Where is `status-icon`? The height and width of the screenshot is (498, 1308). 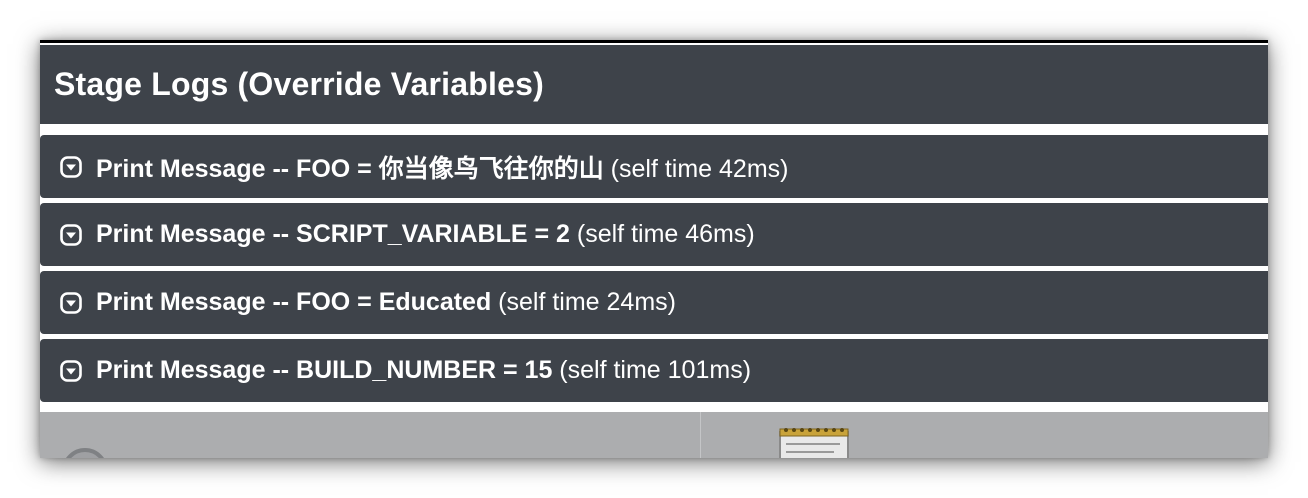 status-icon is located at coordinates (85, 453).